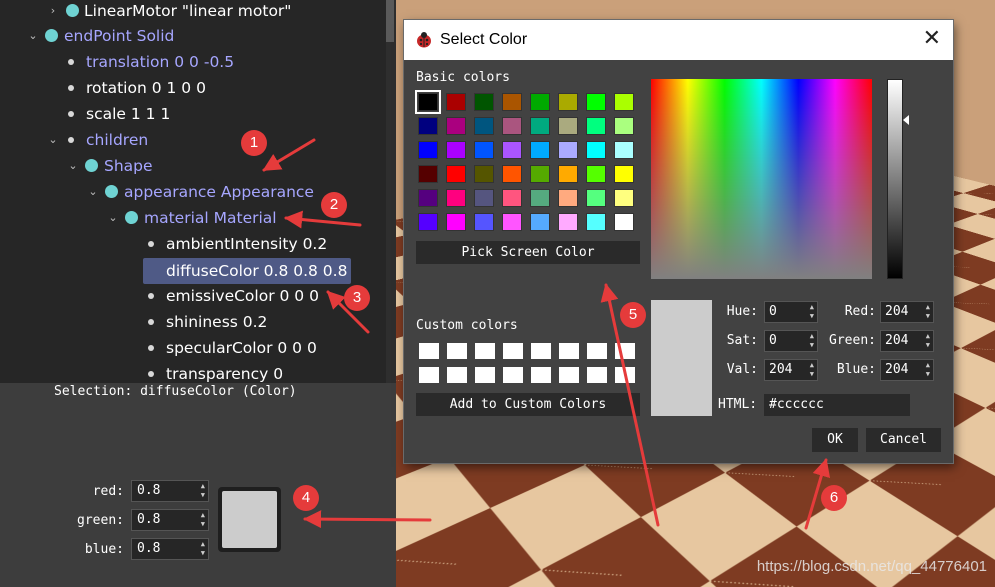 The image size is (995, 587). I want to click on blue-spinbox: 0.8 ▲ ▼, so click(170, 549).